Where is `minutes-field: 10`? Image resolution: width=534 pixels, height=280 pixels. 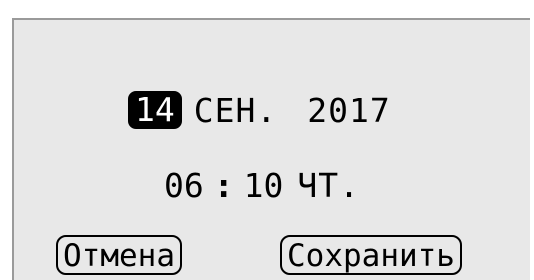 minutes-field: 10 is located at coordinates (264, 185).